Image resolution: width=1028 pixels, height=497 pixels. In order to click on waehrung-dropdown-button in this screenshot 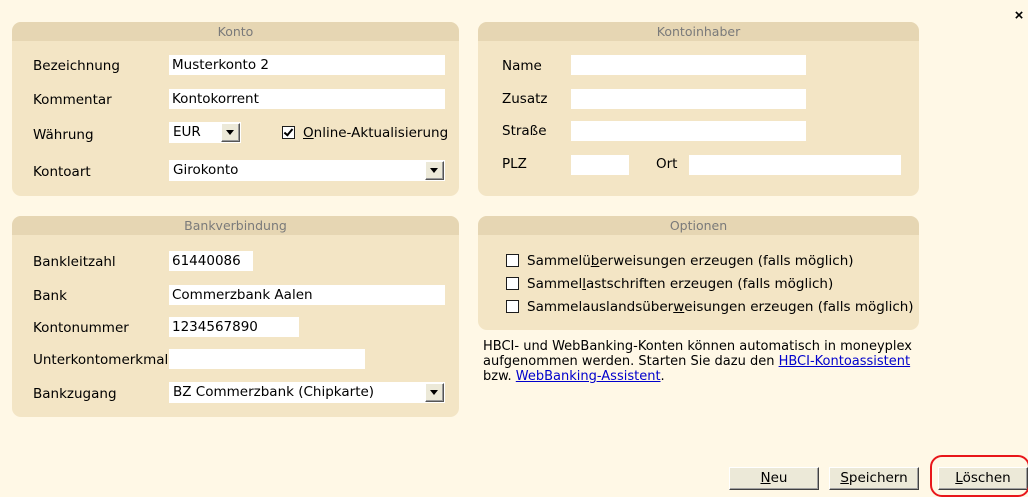, I will do `click(230, 132)`.